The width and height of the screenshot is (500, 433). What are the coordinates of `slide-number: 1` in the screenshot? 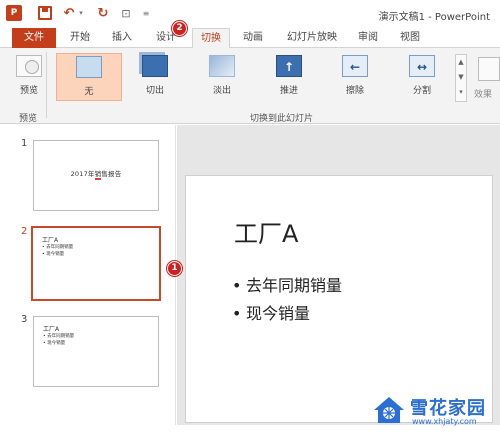 It's located at (24, 143).